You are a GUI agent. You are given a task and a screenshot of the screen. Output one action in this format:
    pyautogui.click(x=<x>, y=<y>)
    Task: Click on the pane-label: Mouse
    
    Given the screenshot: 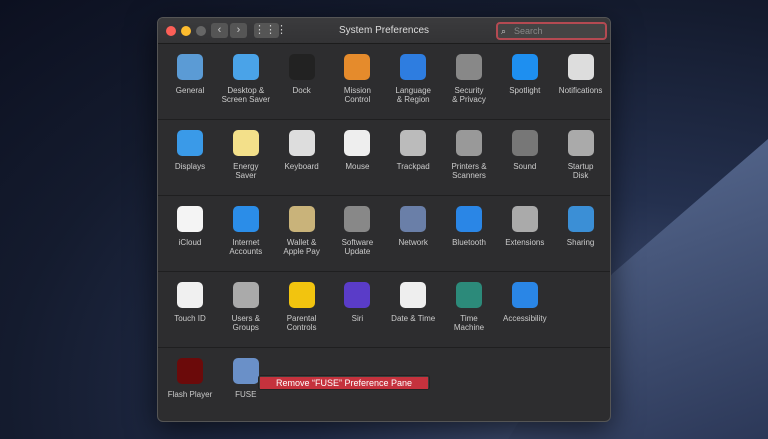 What is the action you would take?
    pyautogui.click(x=357, y=166)
    